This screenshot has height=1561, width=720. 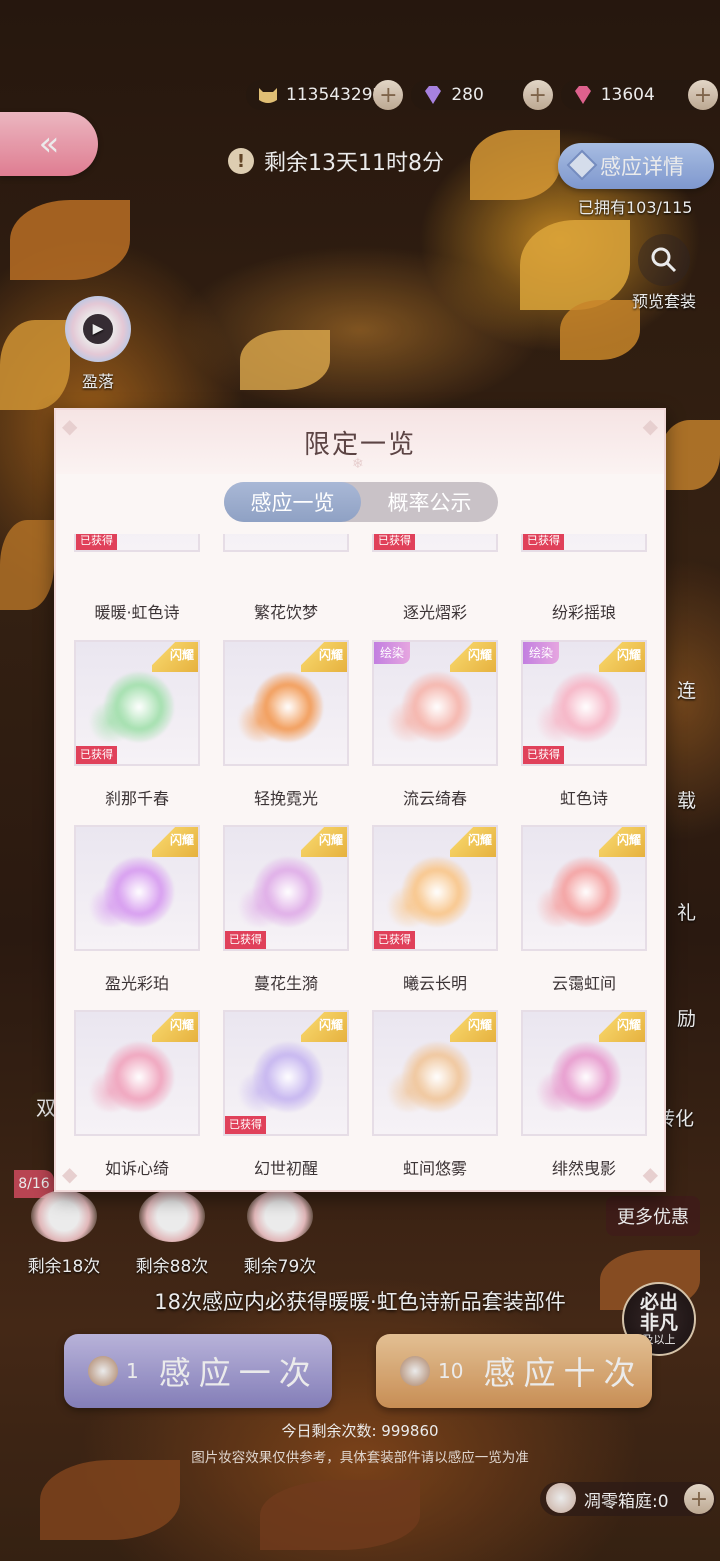 I want to click on item-name: 绯然曳影, so click(x=583, y=1168).